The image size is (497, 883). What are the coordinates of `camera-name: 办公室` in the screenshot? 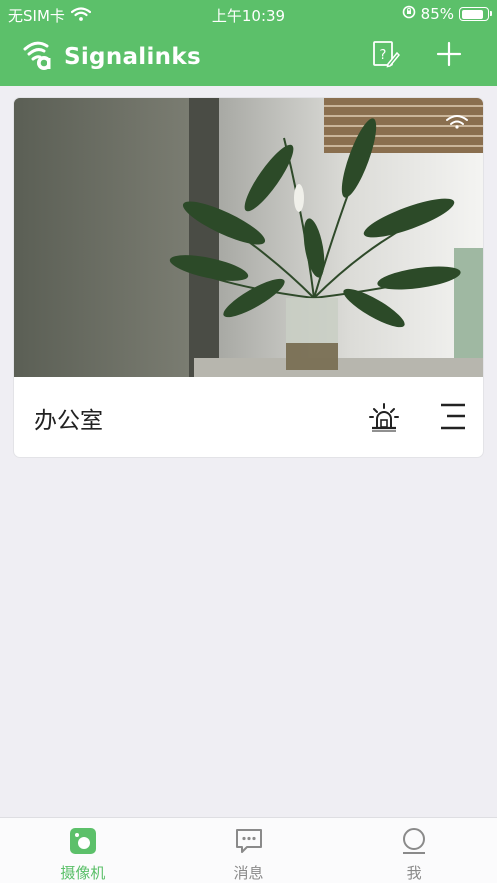 It's located at (68, 421).